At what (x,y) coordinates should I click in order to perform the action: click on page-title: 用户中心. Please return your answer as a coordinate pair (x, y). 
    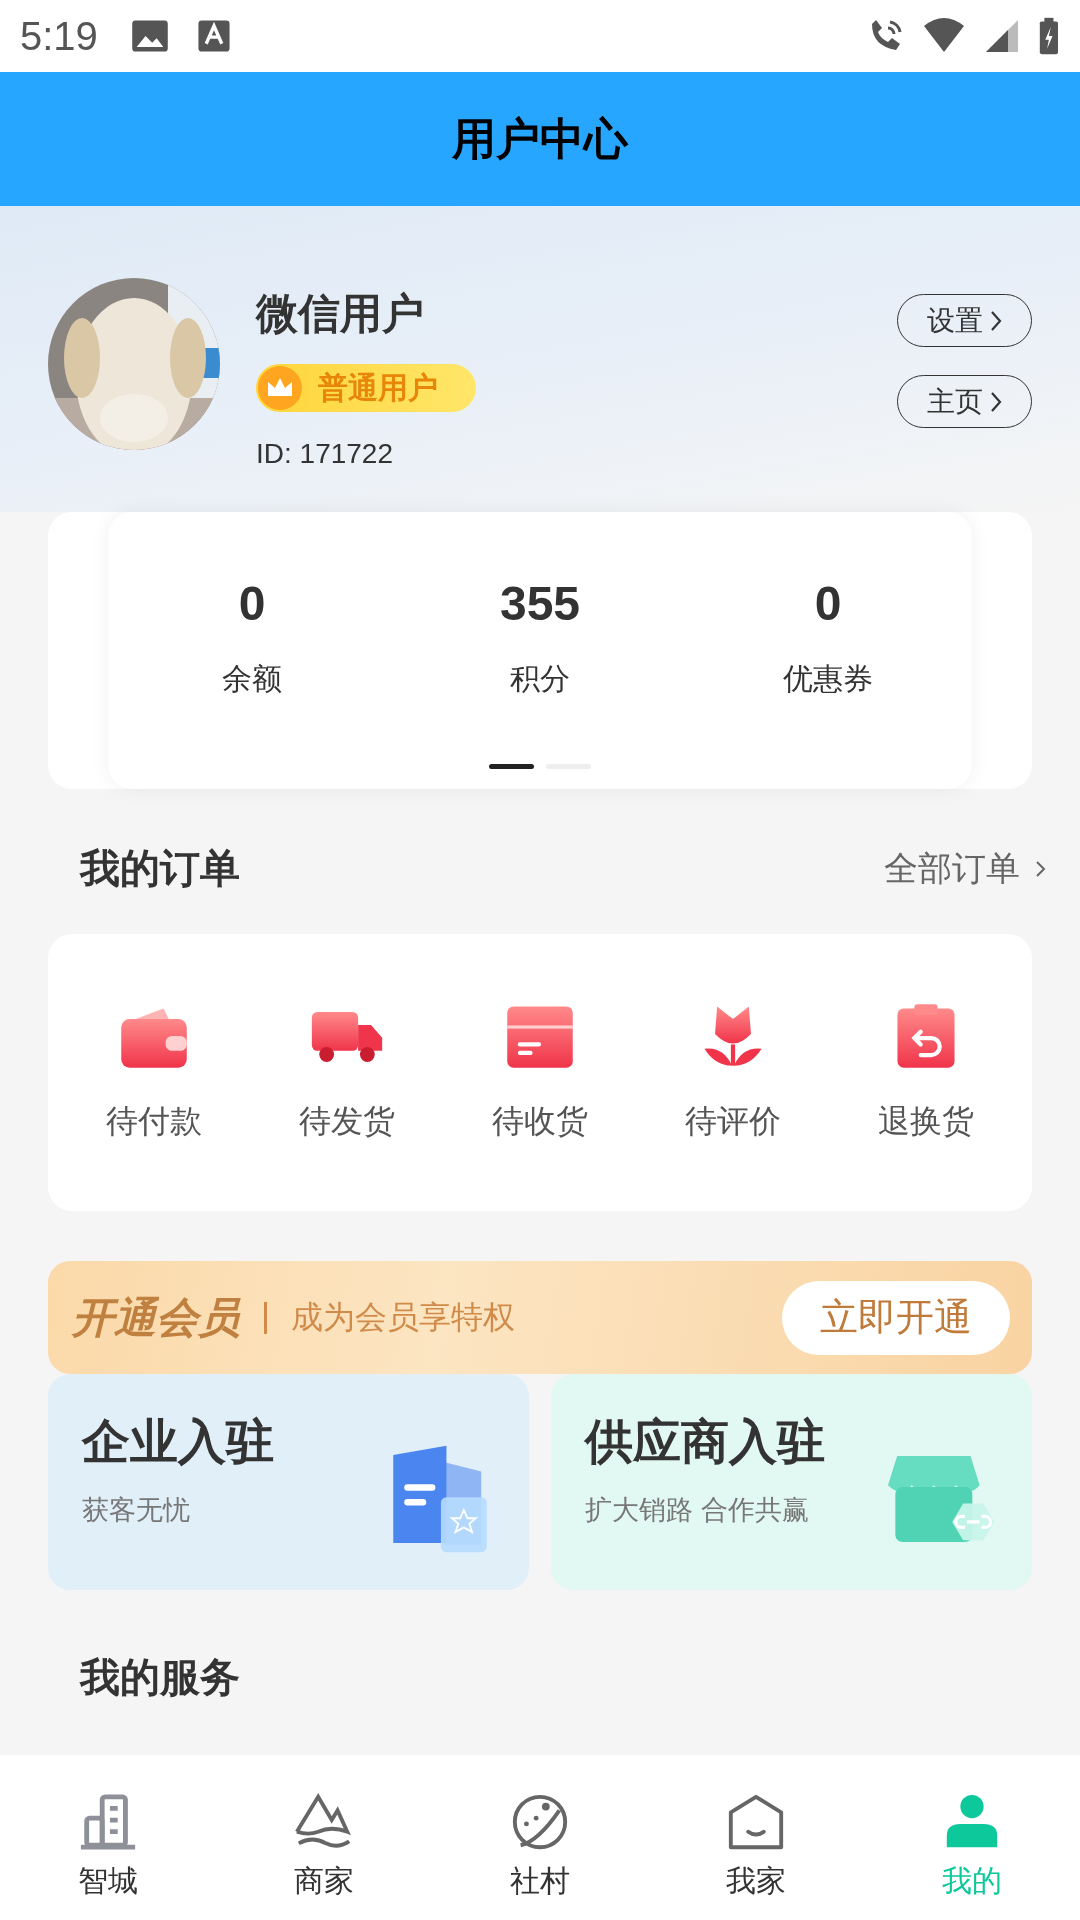
    Looking at the image, I should click on (540, 138).